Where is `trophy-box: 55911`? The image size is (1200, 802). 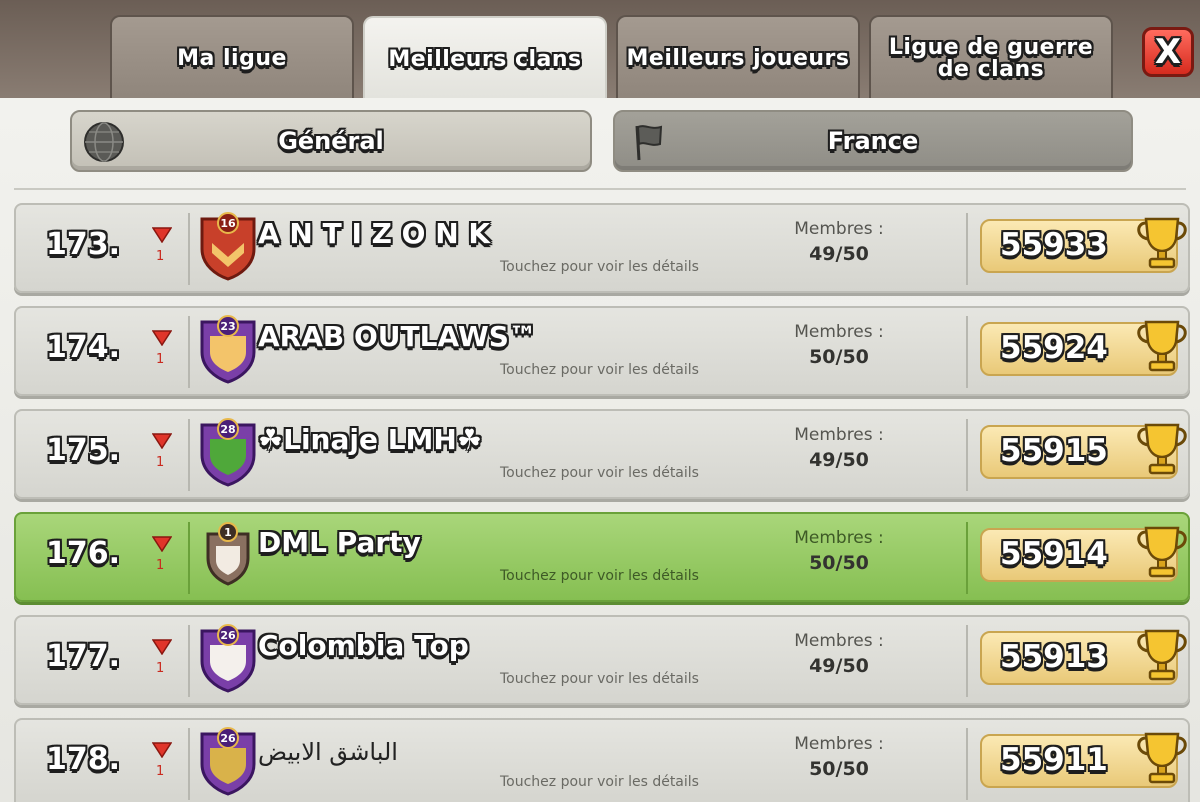 trophy-box: 55911 is located at coordinates (1083, 760).